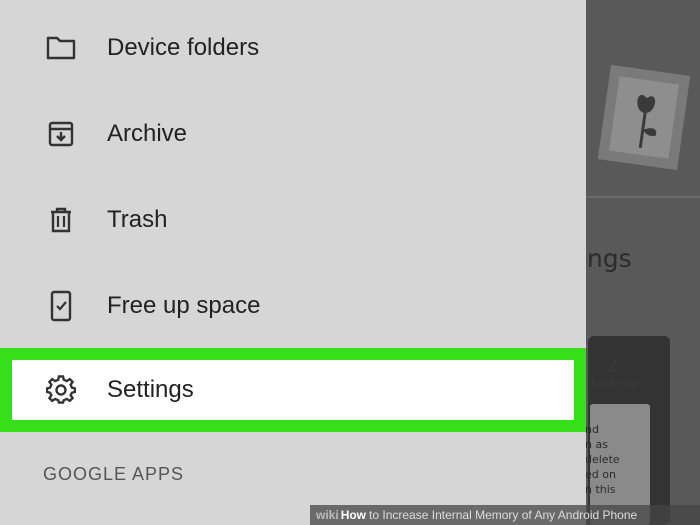 This screenshot has height=525, width=700. Describe the element at coordinates (293, 48) in the screenshot. I see `drawer-item-device-folders: Device folders` at that location.